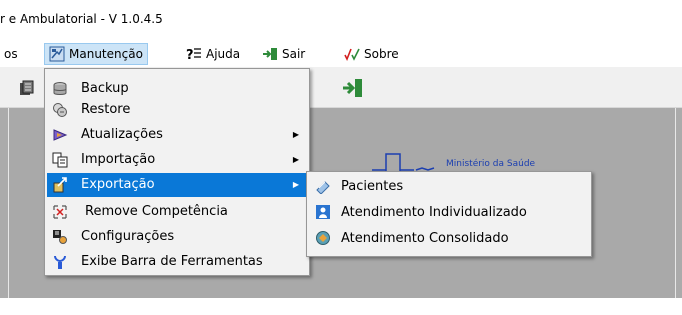 The width and height of the screenshot is (682, 315). What do you see at coordinates (425, 238) in the screenshot?
I see `submenu-option-label: Atendimento Consolidado` at bounding box center [425, 238].